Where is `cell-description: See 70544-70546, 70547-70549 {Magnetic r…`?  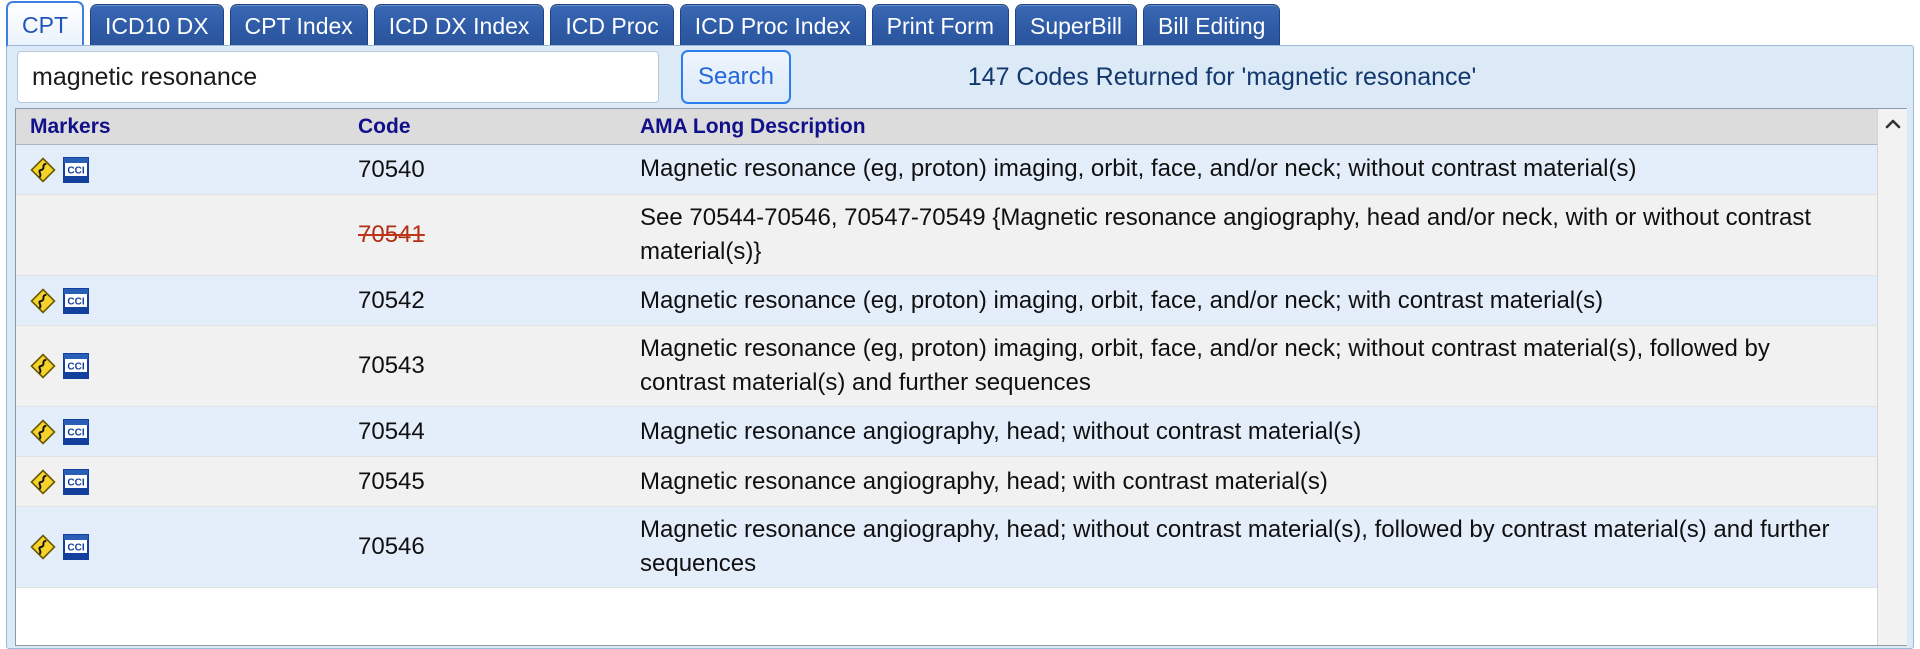
cell-description: See 70544-70546, 70547-70549 {Magnetic r… is located at coordinates (1226, 235).